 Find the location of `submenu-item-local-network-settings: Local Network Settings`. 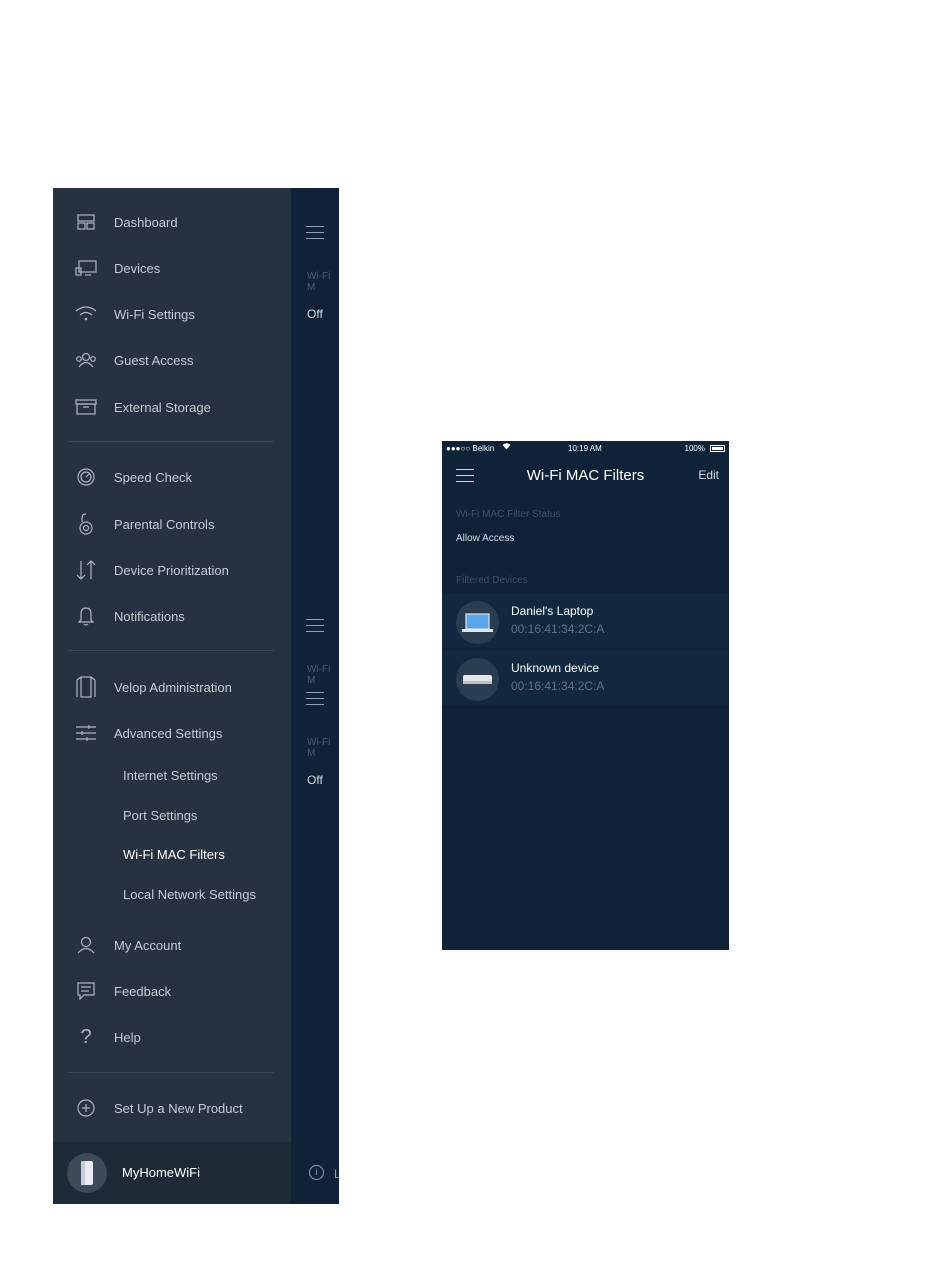

submenu-item-local-network-settings: Local Network Settings is located at coordinates (189, 894).